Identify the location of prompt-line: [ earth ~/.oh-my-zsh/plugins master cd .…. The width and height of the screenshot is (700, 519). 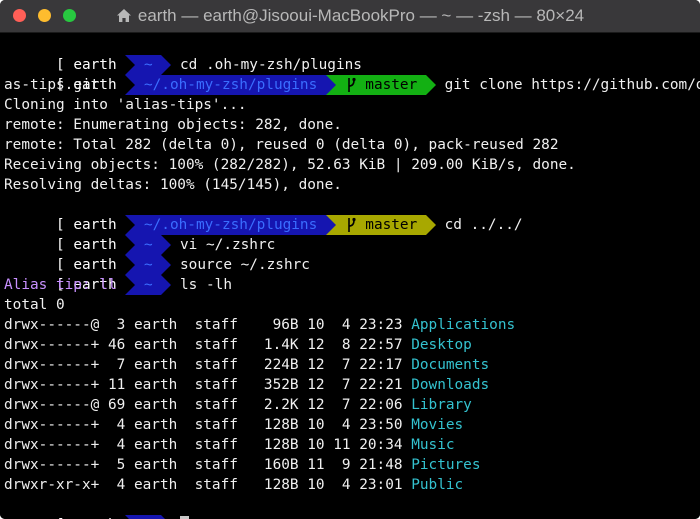
(352, 215).